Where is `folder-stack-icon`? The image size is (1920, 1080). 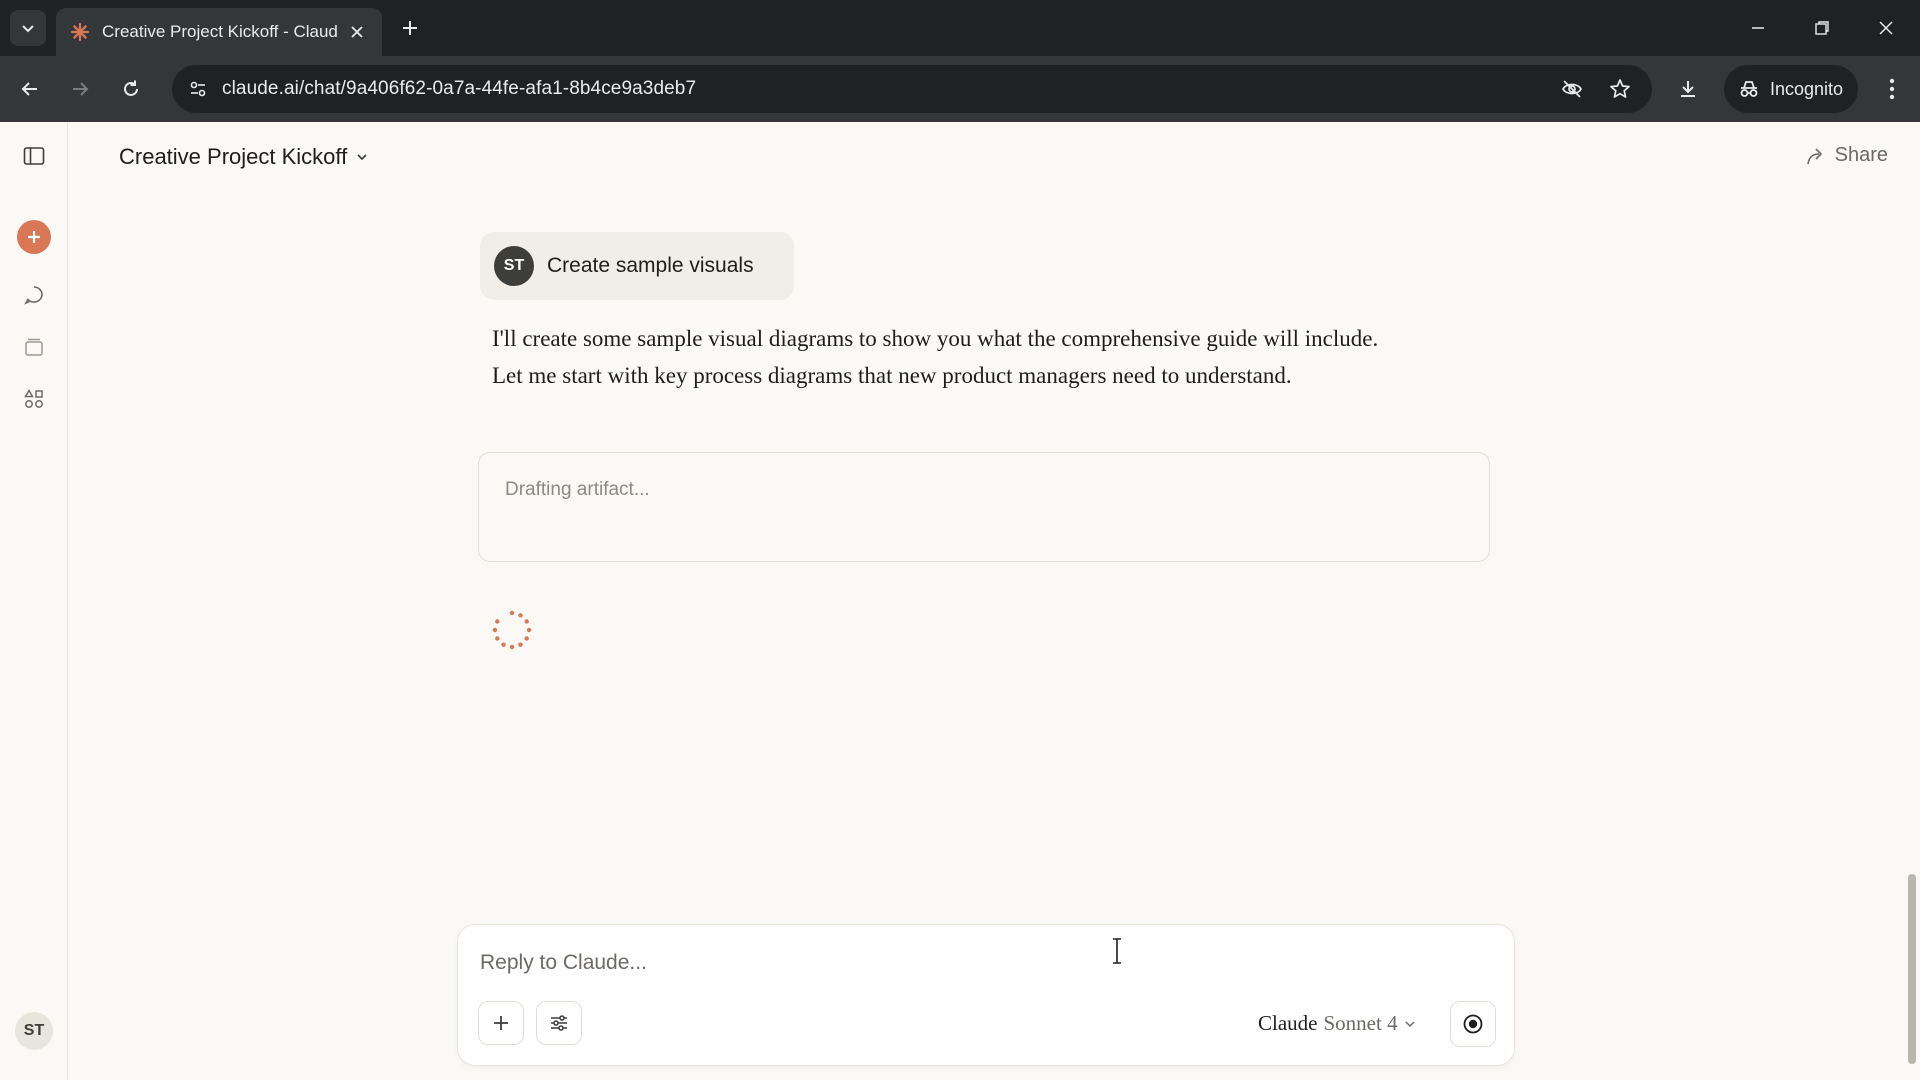
folder-stack-icon is located at coordinates (34, 347).